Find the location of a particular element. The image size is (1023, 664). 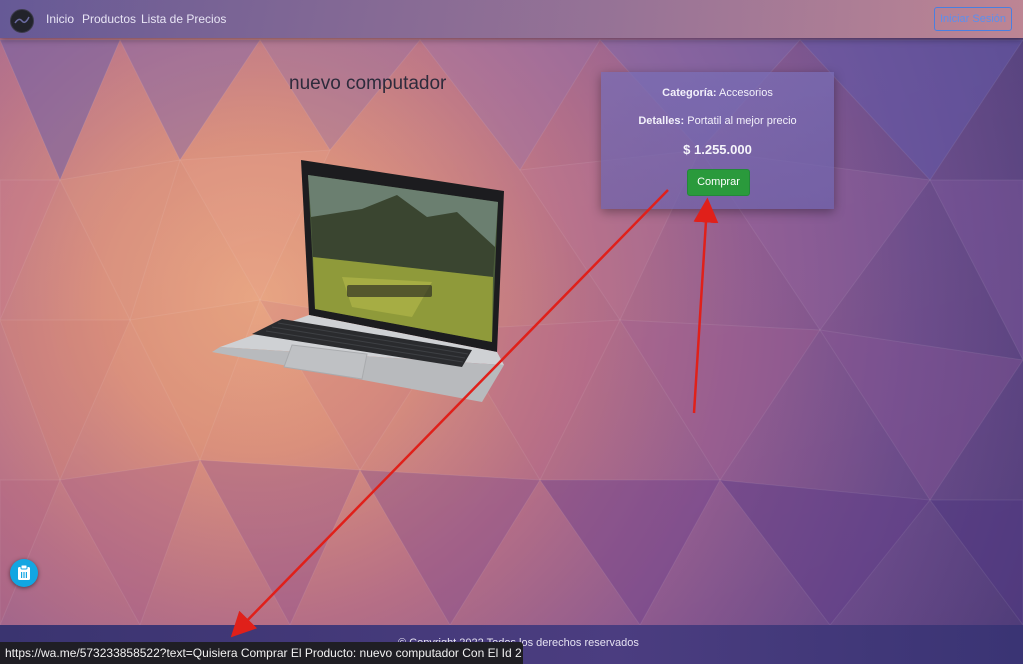

nav-link-lista-precios: Lista de Precios is located at coordinates (183, 19).